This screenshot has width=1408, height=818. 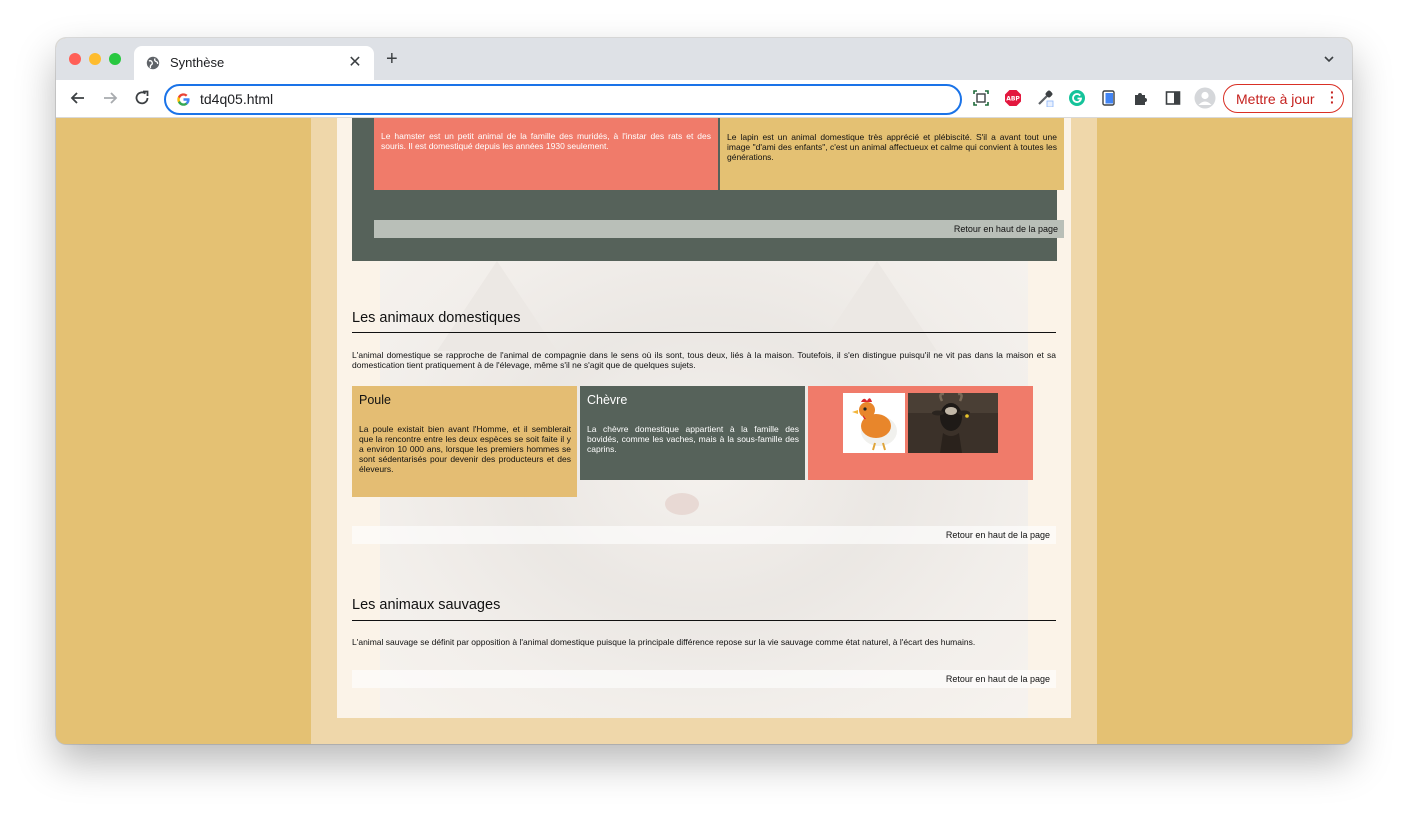 What do you see at coordinates (1332, 97) in the screenshot?
I see `more-menu-icon: · · ·` at bounding box center [1332, 97].